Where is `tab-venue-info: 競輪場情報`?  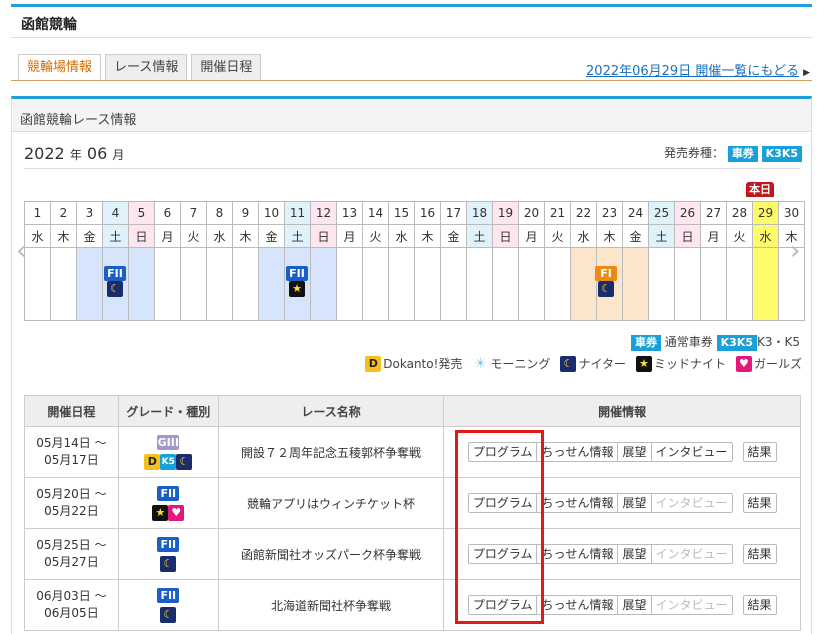 tab-venue-info: 競輪場情報 is located at coordinates (60, 67).